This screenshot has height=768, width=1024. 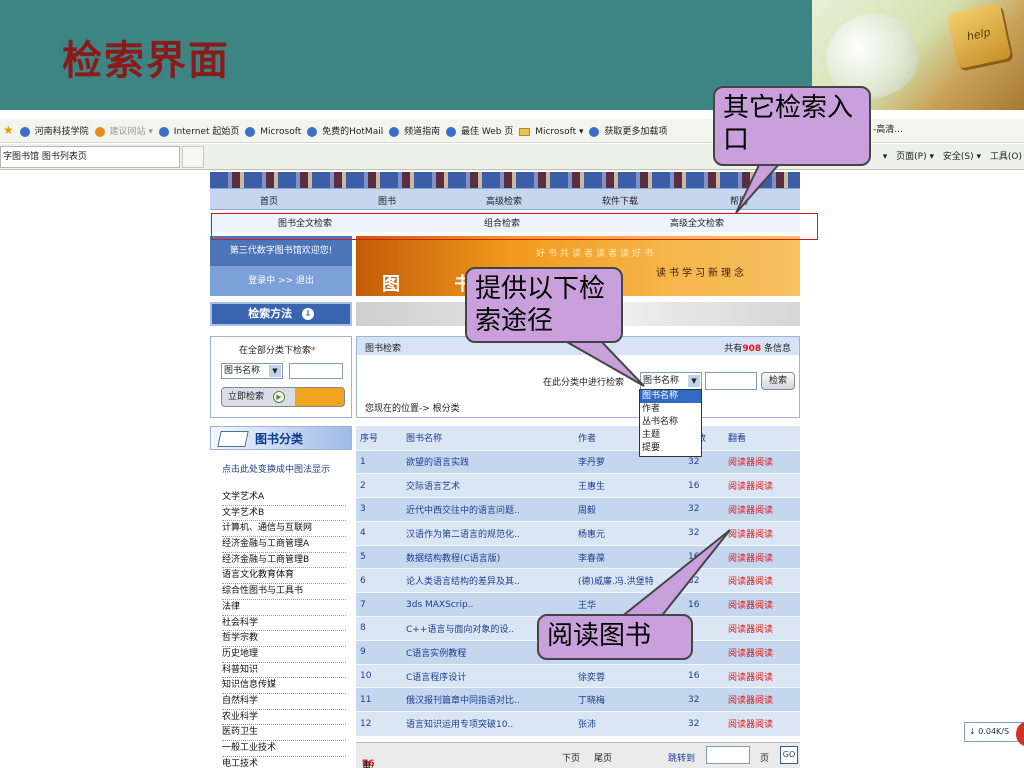 I want to click on category-item: 文学艺术A, so click(x=284, y=498).